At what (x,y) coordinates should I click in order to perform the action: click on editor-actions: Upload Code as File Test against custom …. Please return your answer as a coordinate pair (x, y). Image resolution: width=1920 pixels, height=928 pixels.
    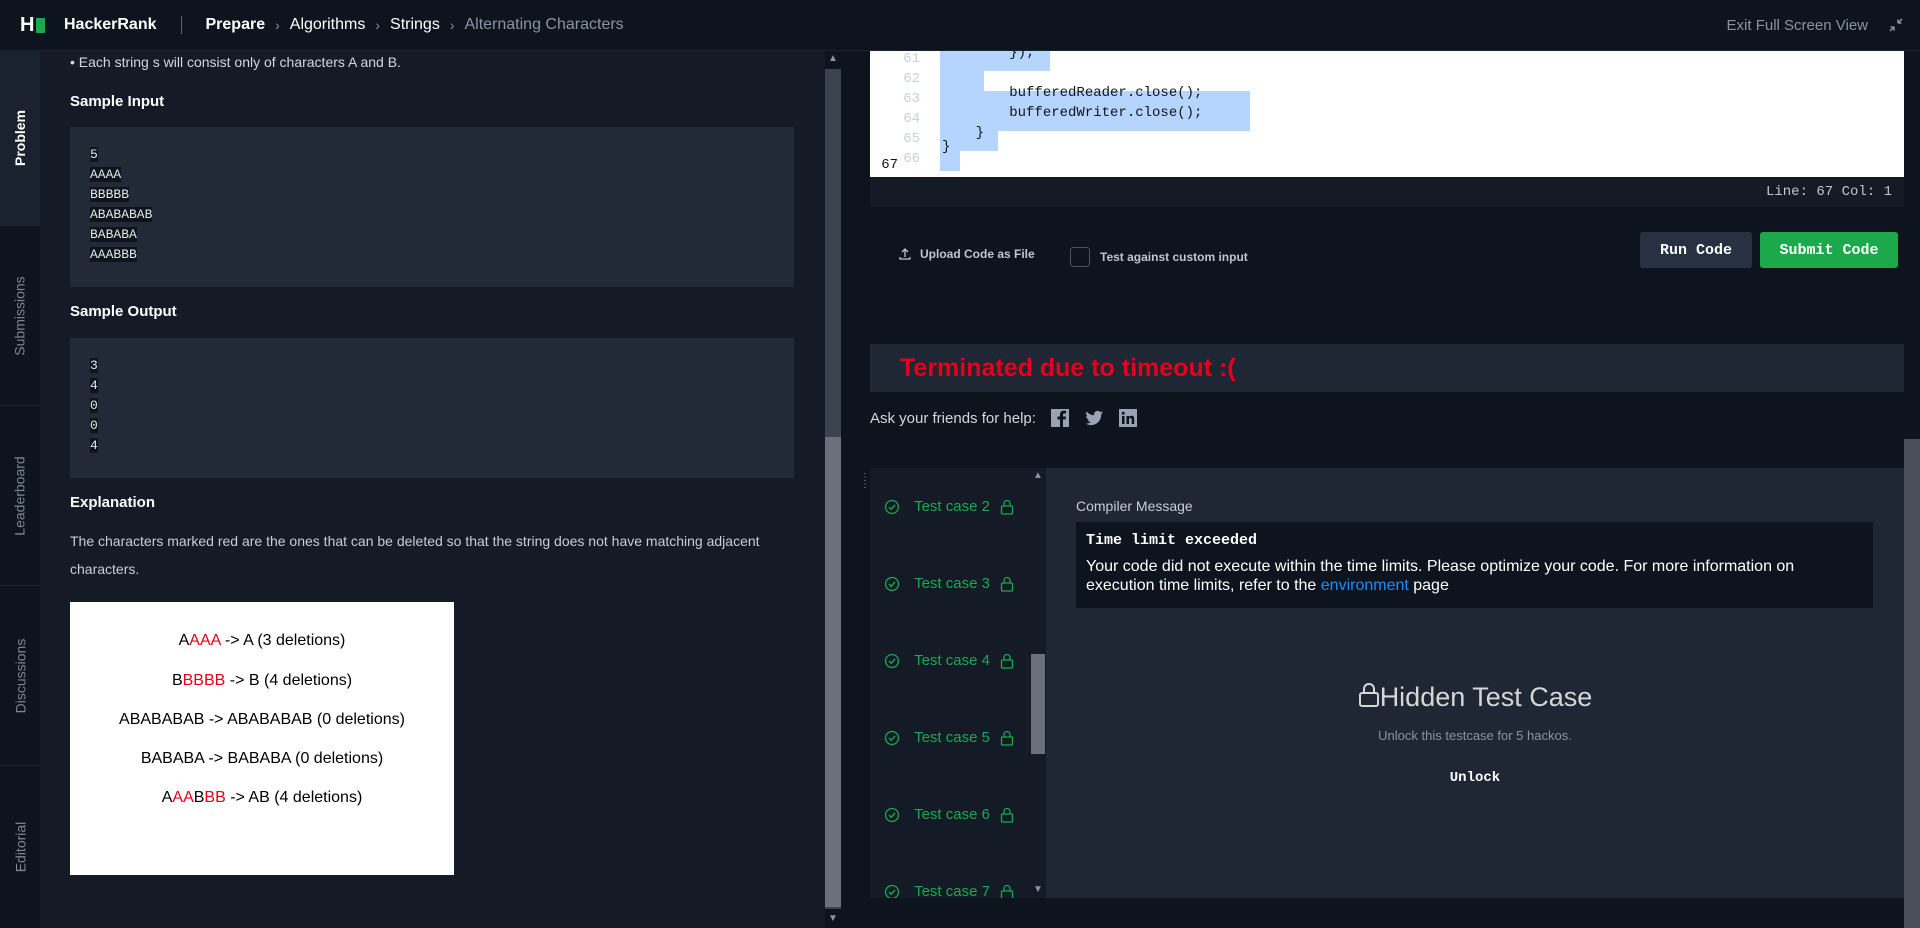
    Looking at the image, I should click on (1387, 254).